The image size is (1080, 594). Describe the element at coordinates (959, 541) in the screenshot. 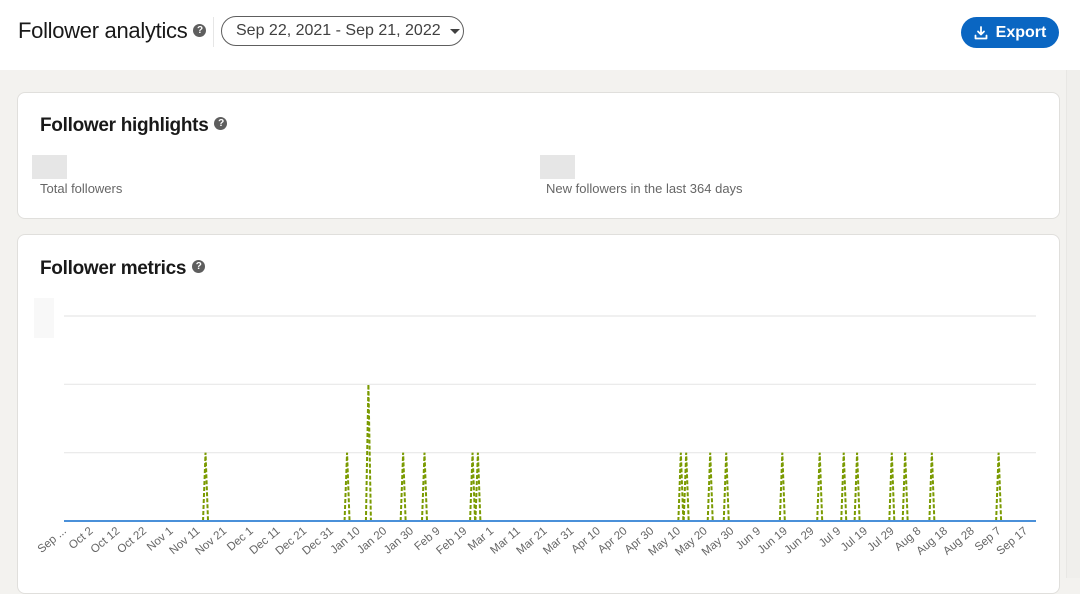

I see `x-tick-label: Aug 28` at that location.